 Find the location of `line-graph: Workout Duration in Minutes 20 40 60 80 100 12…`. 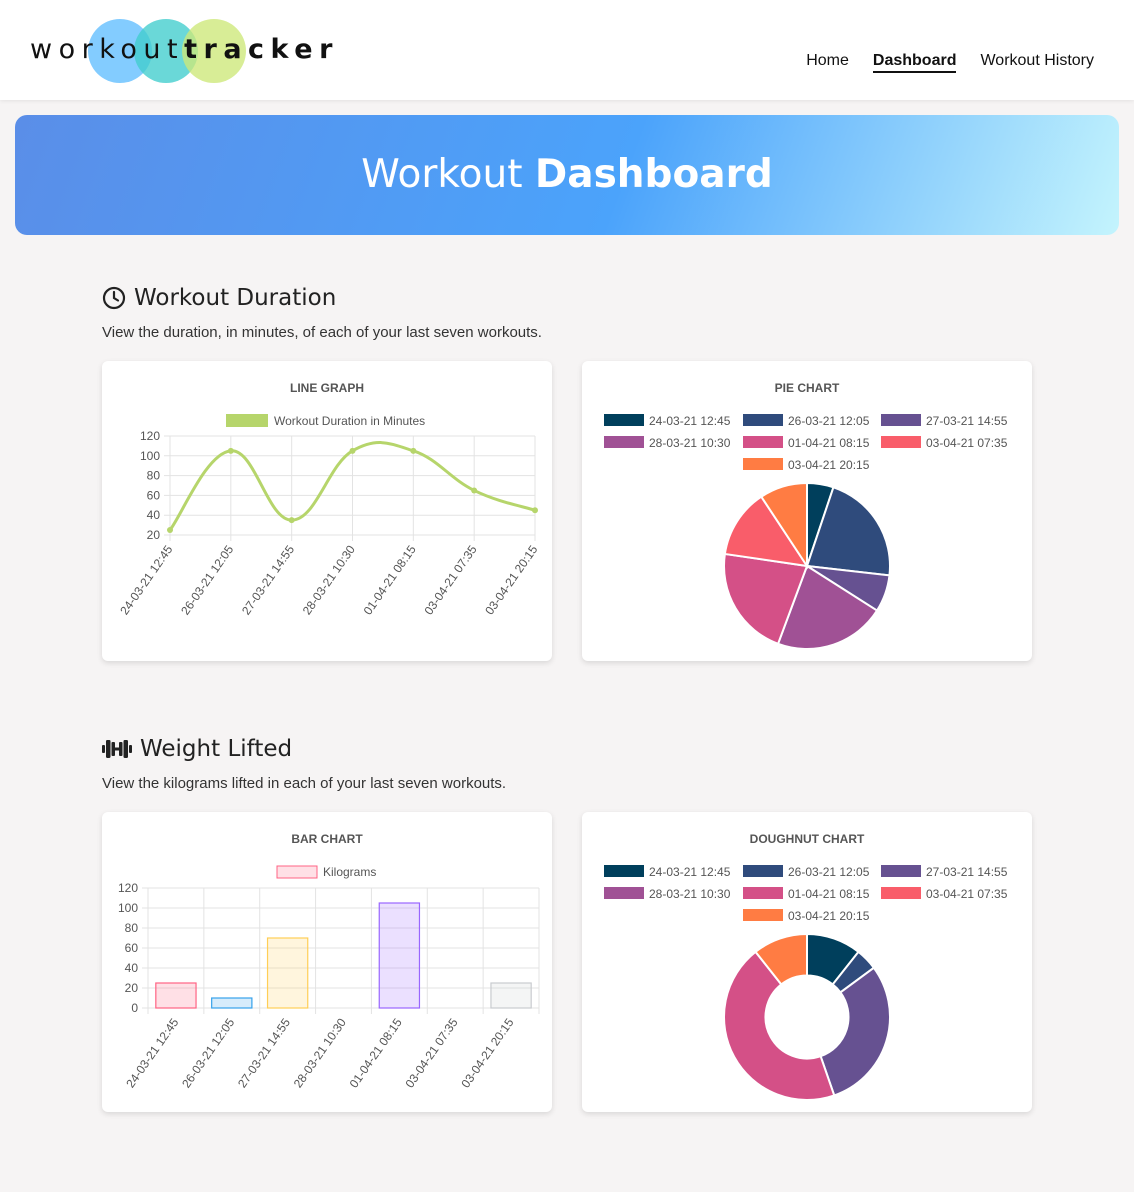

line-graph: Workout Duration in Minutes 20 40 60 80 100 12… is located at coordinates (327, 511).